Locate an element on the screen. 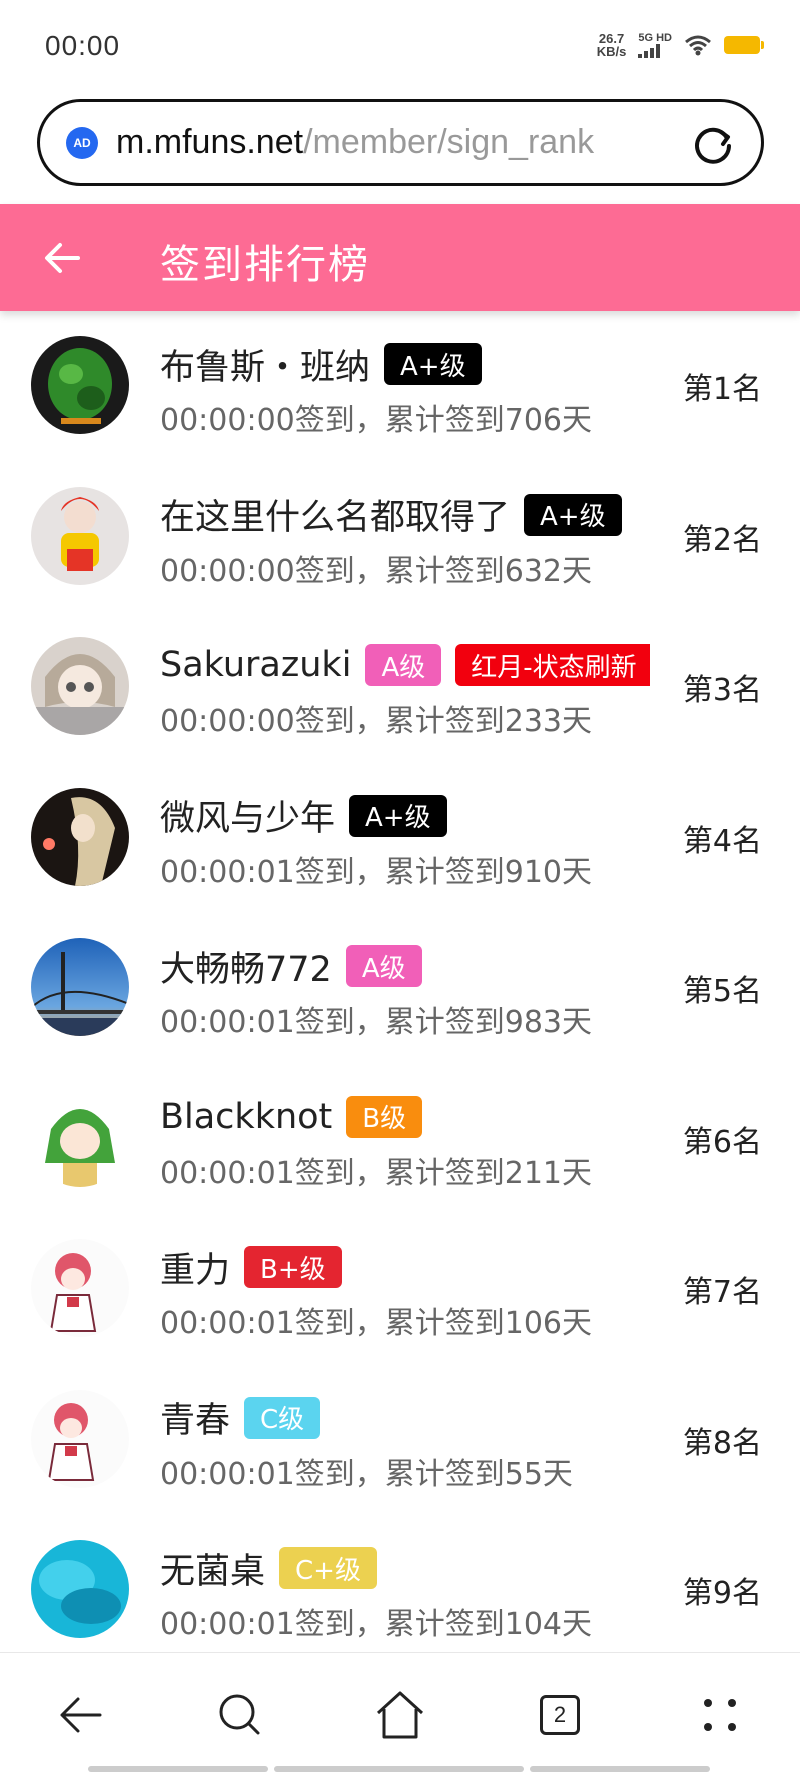  name-row: 在这里什么名都取得了 A+级 is located at coordinates (405, 515).